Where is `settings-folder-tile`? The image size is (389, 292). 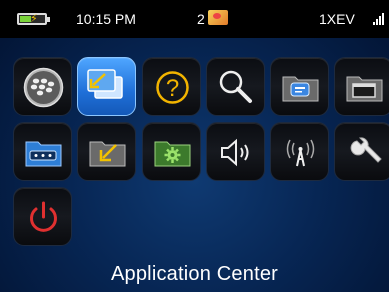 settings-folder-tile is located at coordinates (171, 151).